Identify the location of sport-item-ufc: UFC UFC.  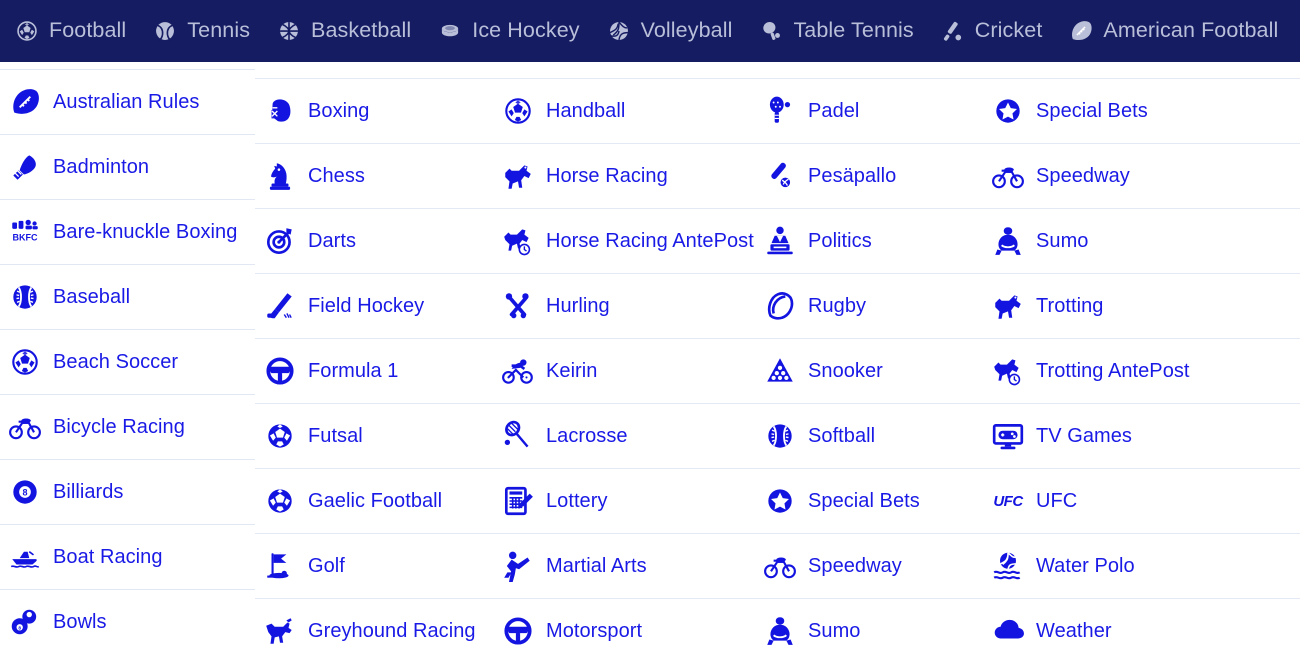
(1141, 500).